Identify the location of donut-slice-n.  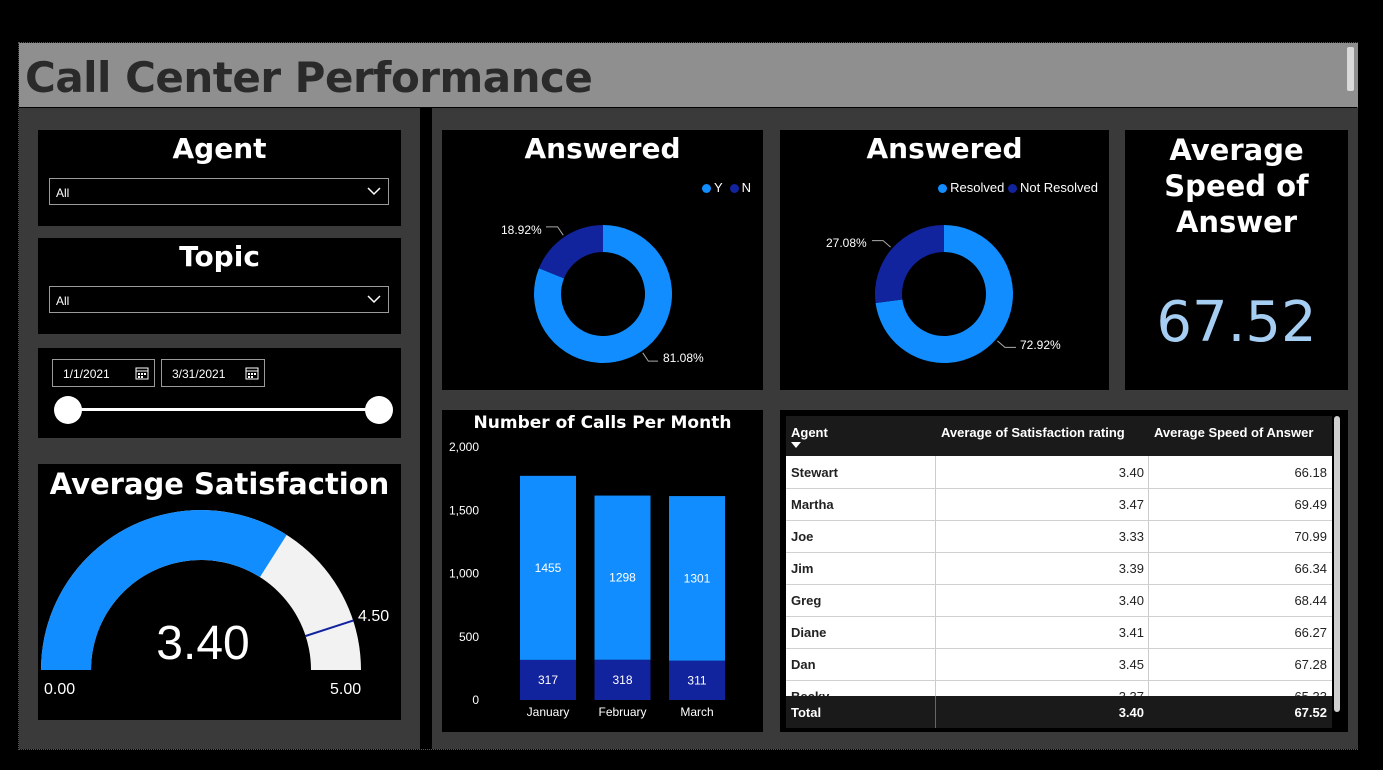
(570, 252).